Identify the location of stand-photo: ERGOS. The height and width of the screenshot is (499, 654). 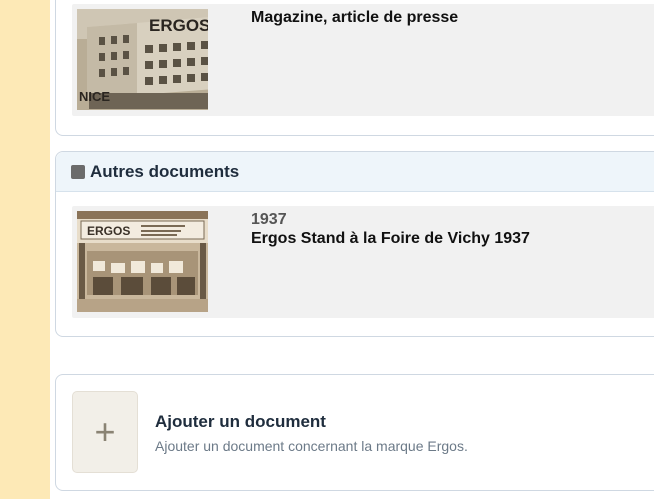
(142, 261).